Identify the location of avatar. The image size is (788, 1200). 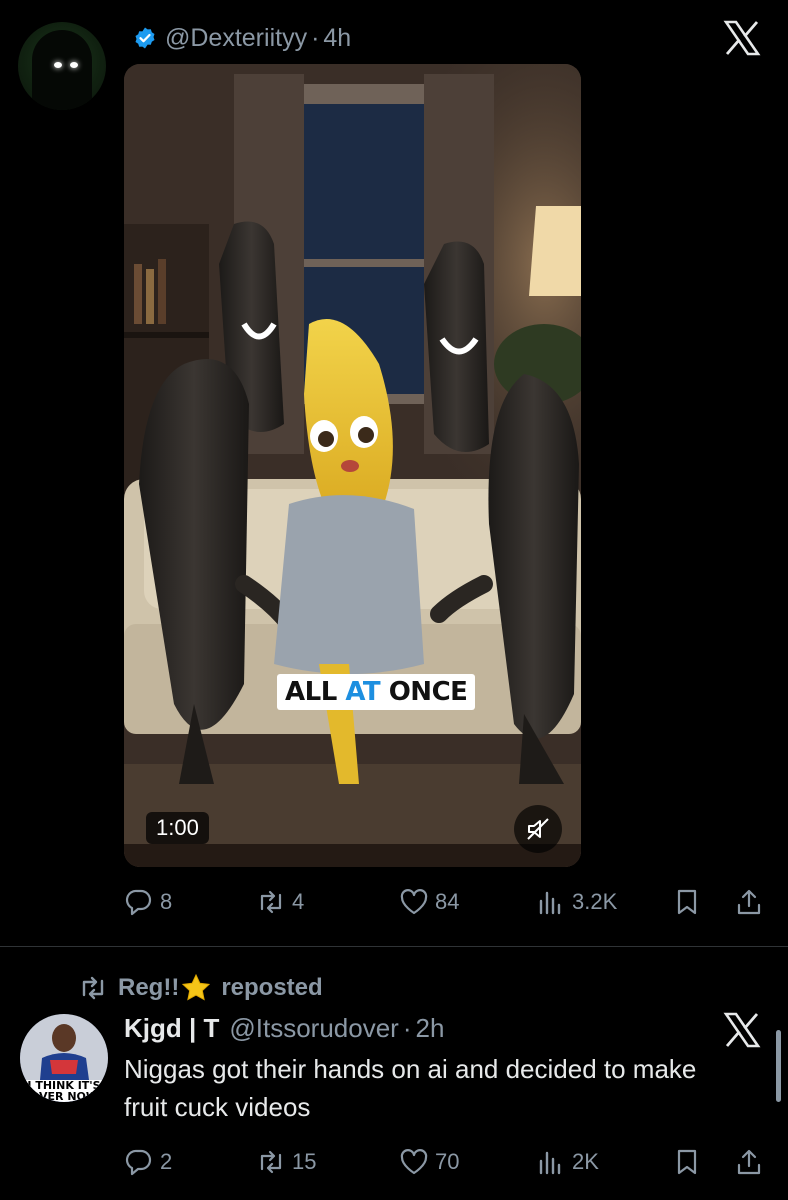
(62, 66).